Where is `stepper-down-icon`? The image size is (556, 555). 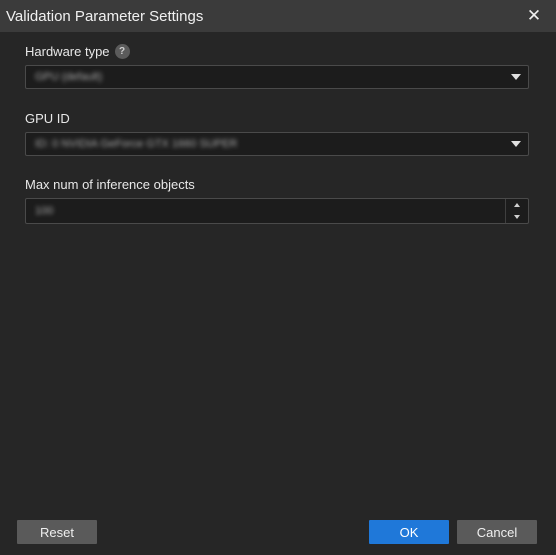 stepper-down-icon is located at coordinates (517, 217).